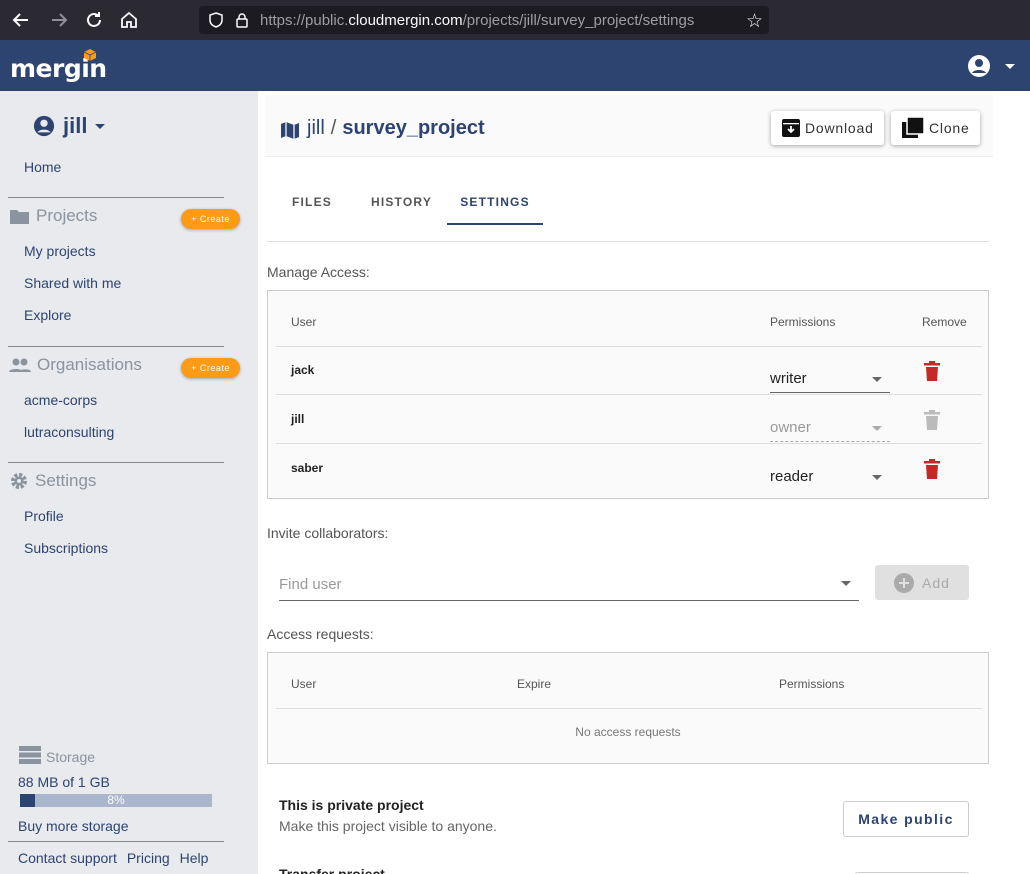  Describe the element at coordinates (534, 684) in the screenshot. I see `col-expire: Expire` at that location.